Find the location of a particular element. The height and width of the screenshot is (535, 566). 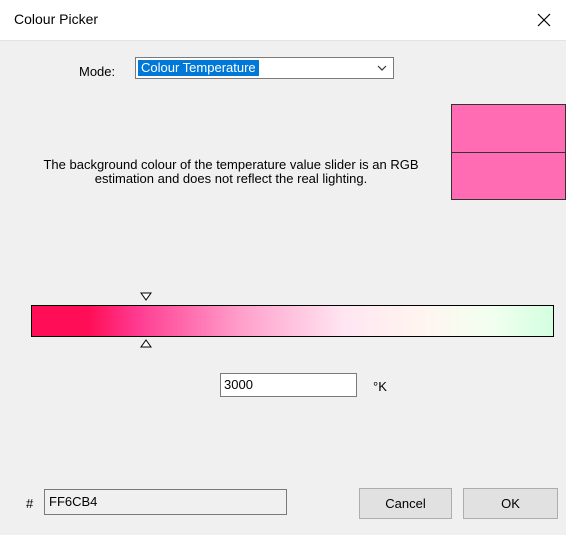

new-colour-swatch is located at coordinates (508, 129).